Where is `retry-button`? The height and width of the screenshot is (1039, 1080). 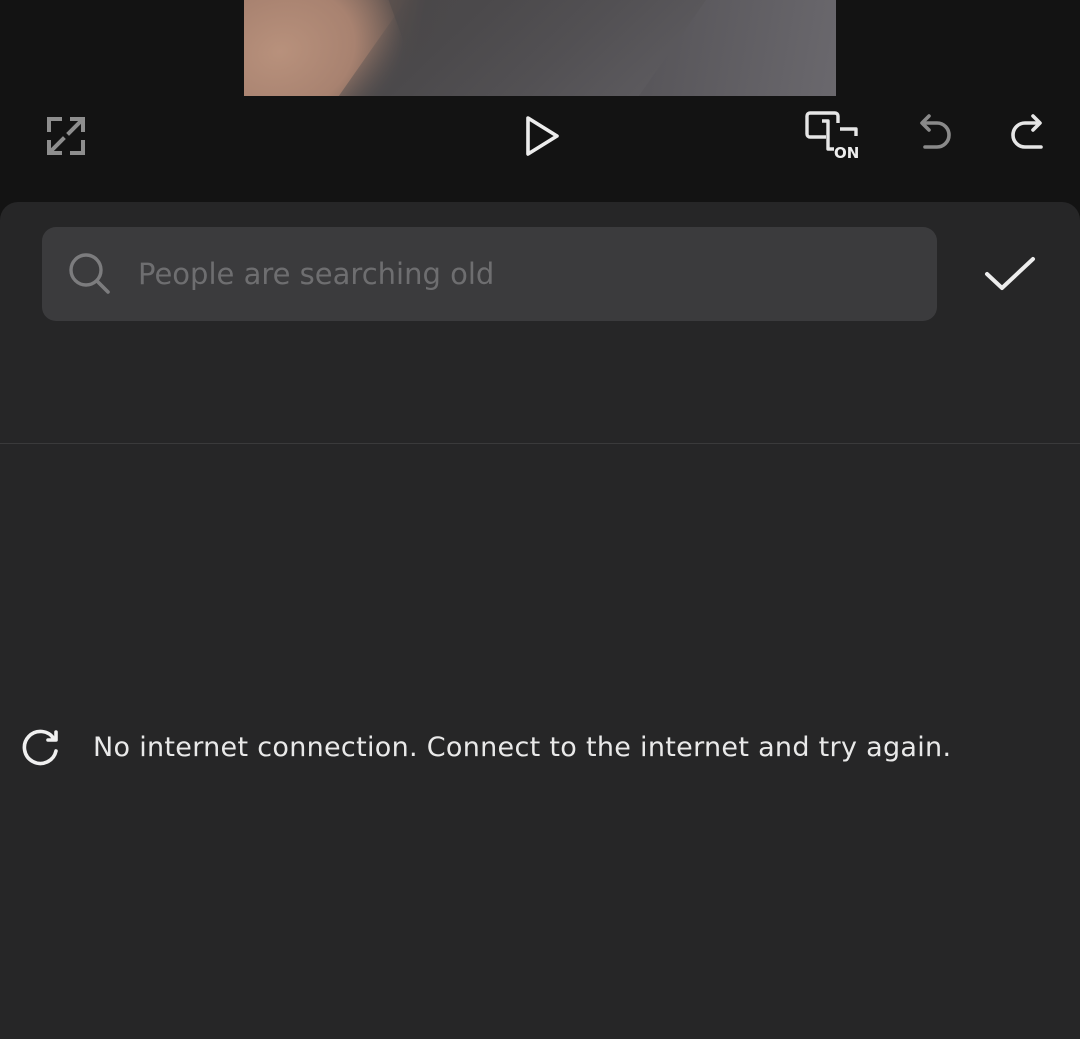 retry-button is located at coordinates (40, 747).